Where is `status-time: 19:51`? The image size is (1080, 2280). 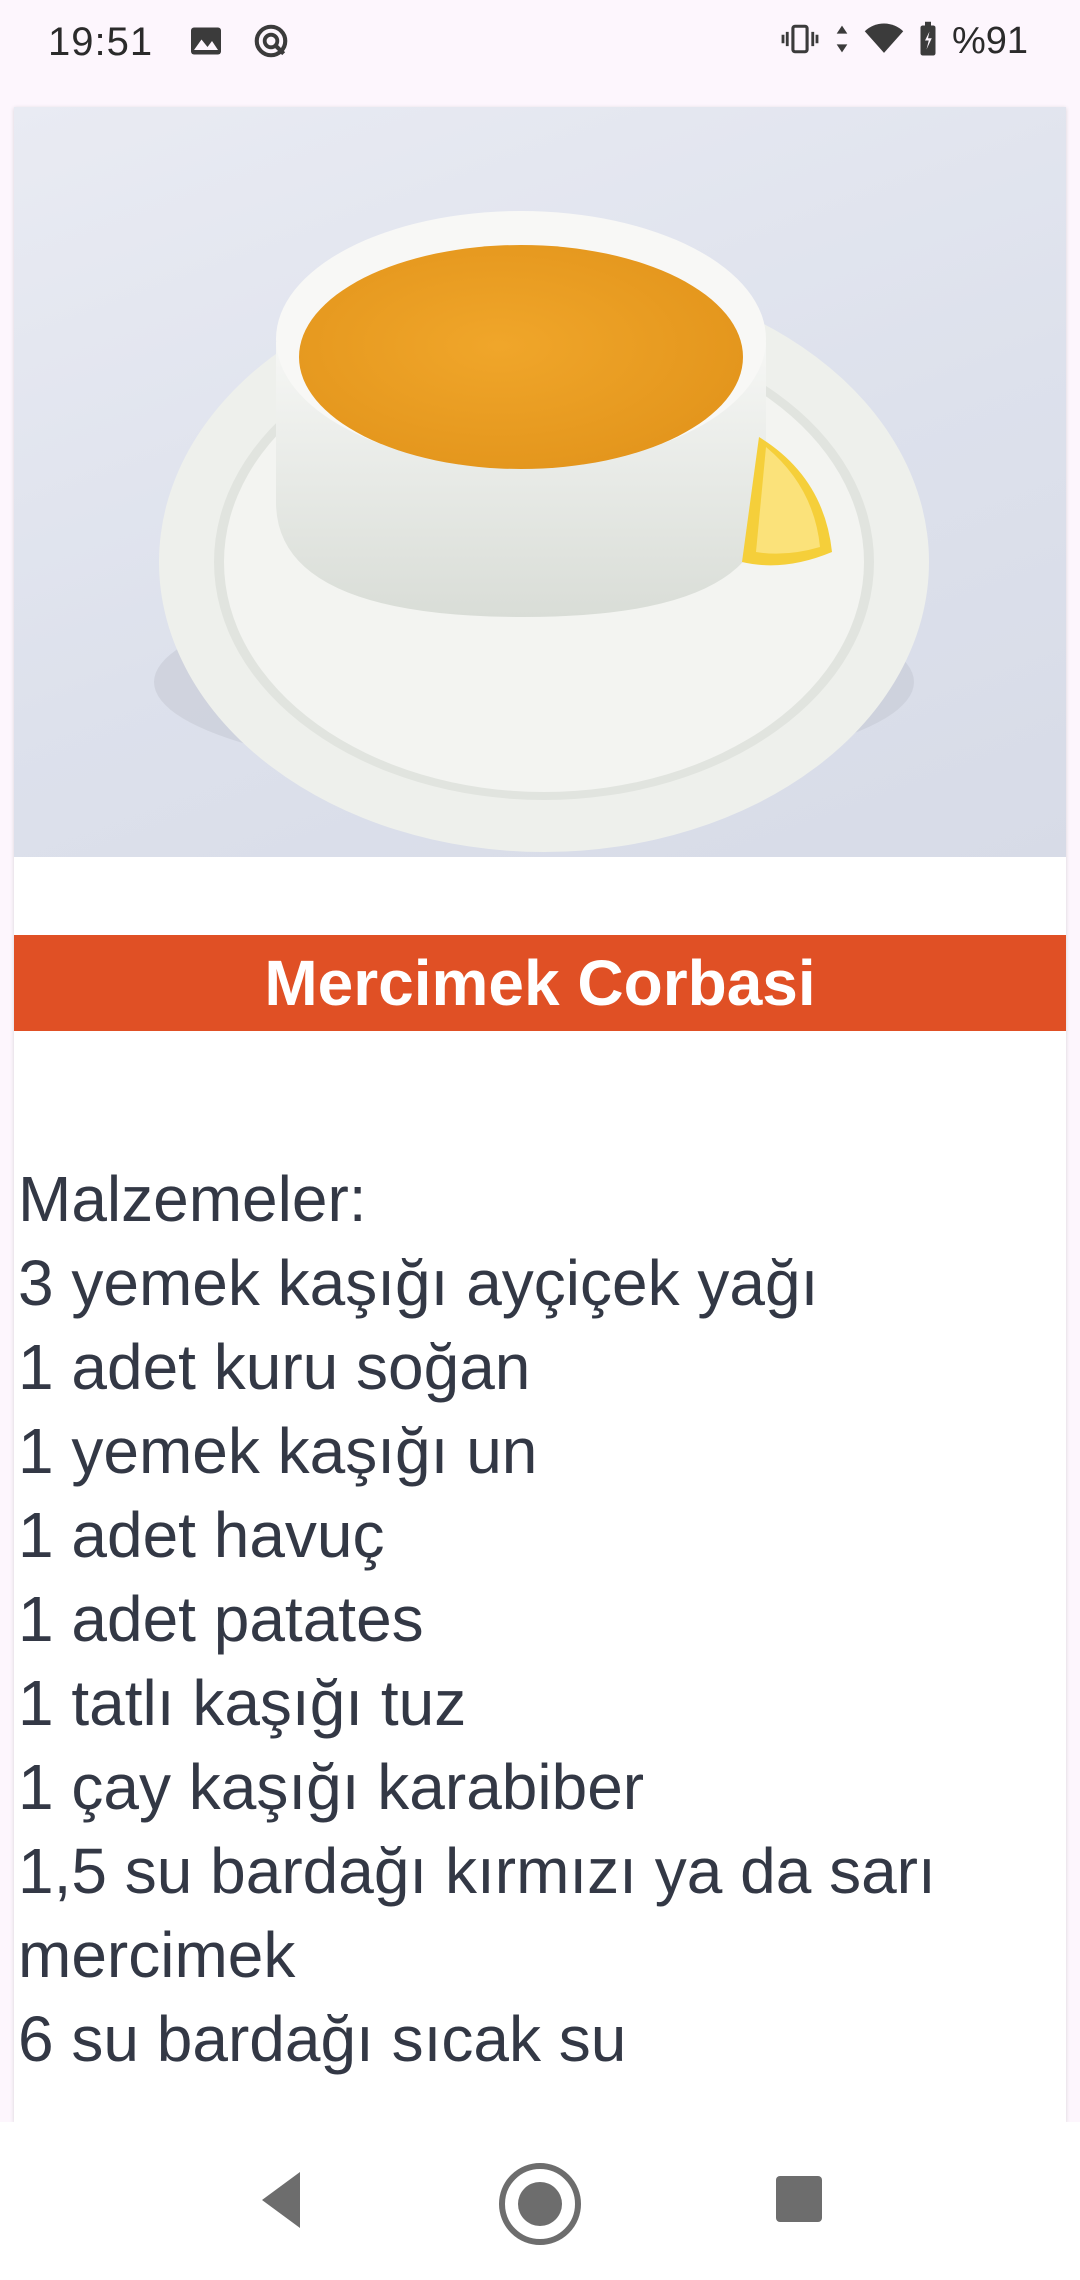 status-time: 19:51 is located at coordinates (101, 42).